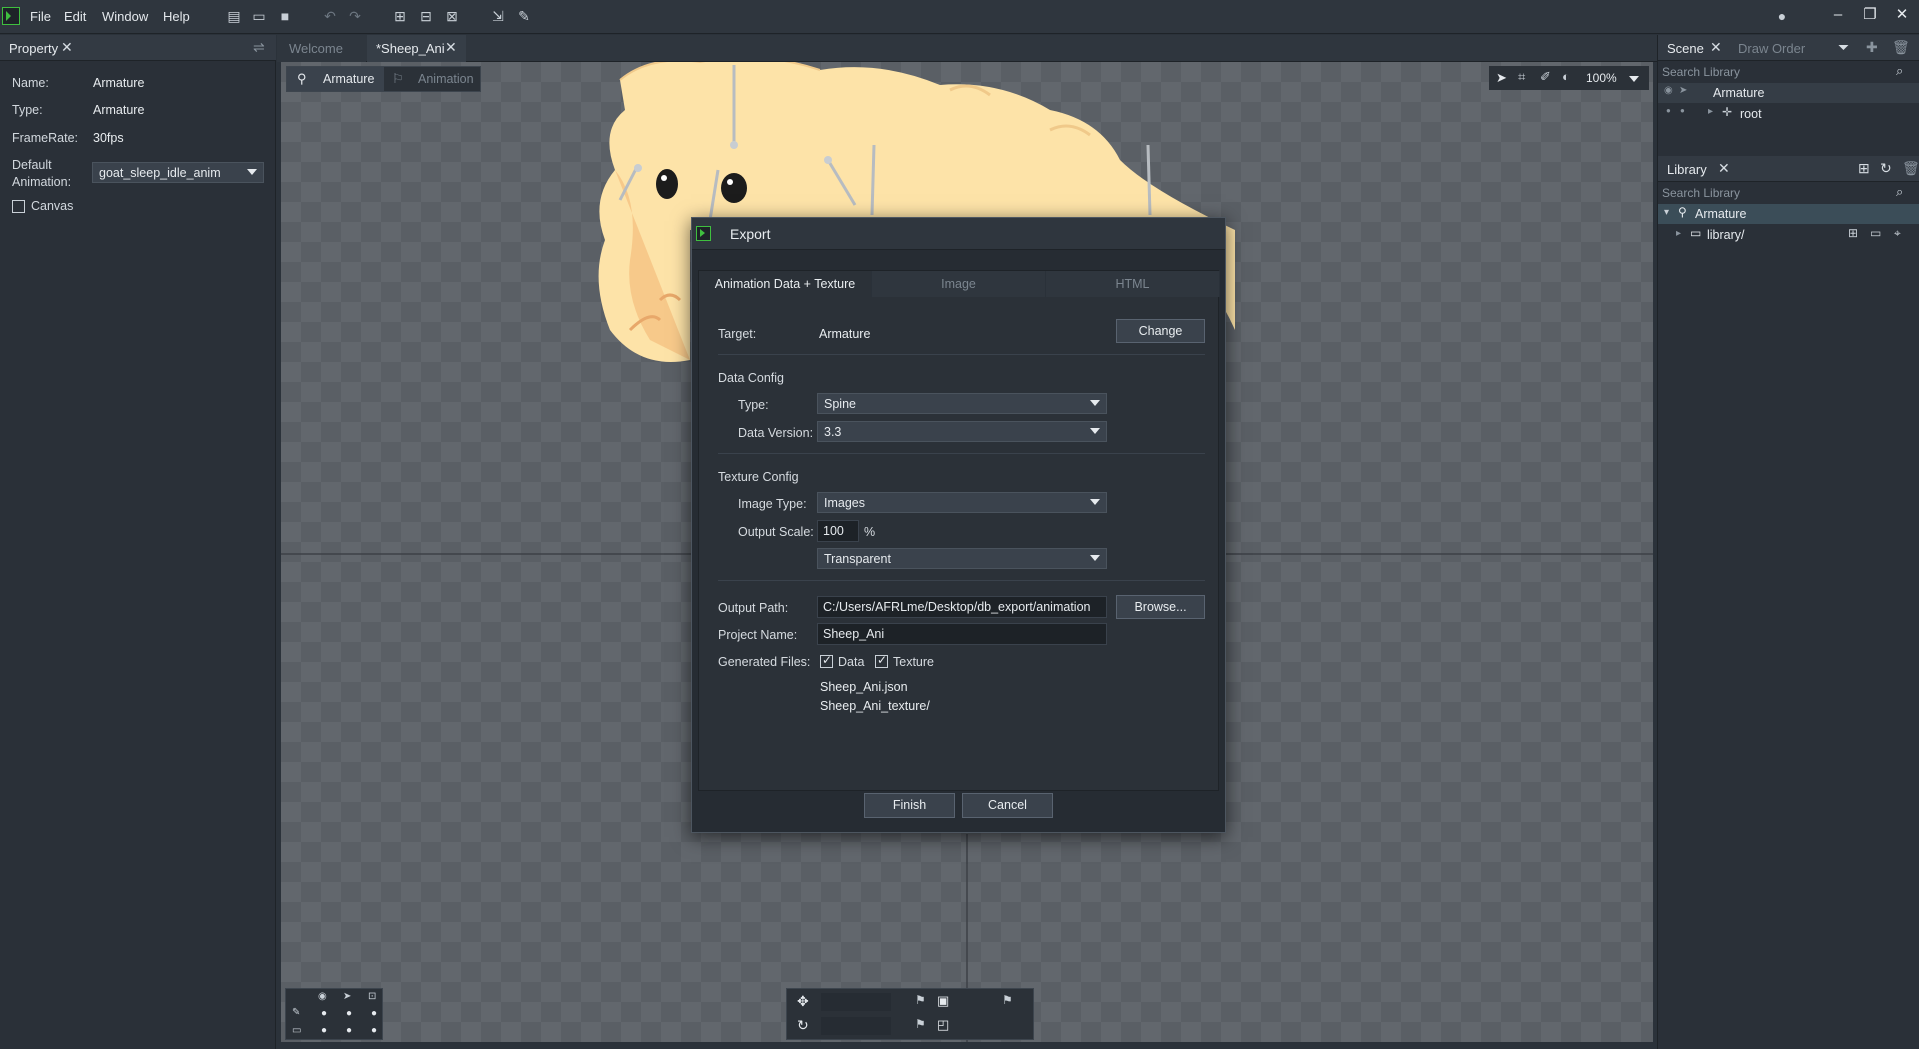 The image size is (1919, 1049). Describe the element at coordinates (785, 284) in the screenshot. I see `tab-animation-data-texture: Animation Data + Texture` at that location.